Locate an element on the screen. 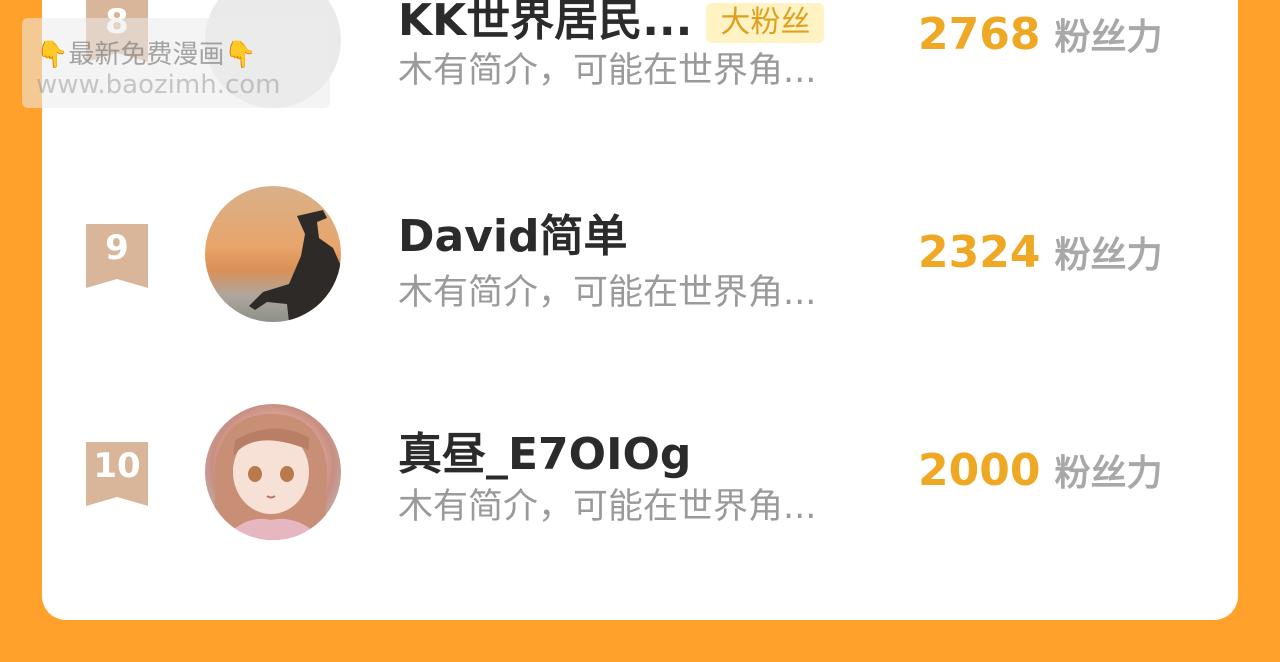  watermark: 👇最新免费漫画👇 www.baozimh.com is located at coordinates (176, 63).